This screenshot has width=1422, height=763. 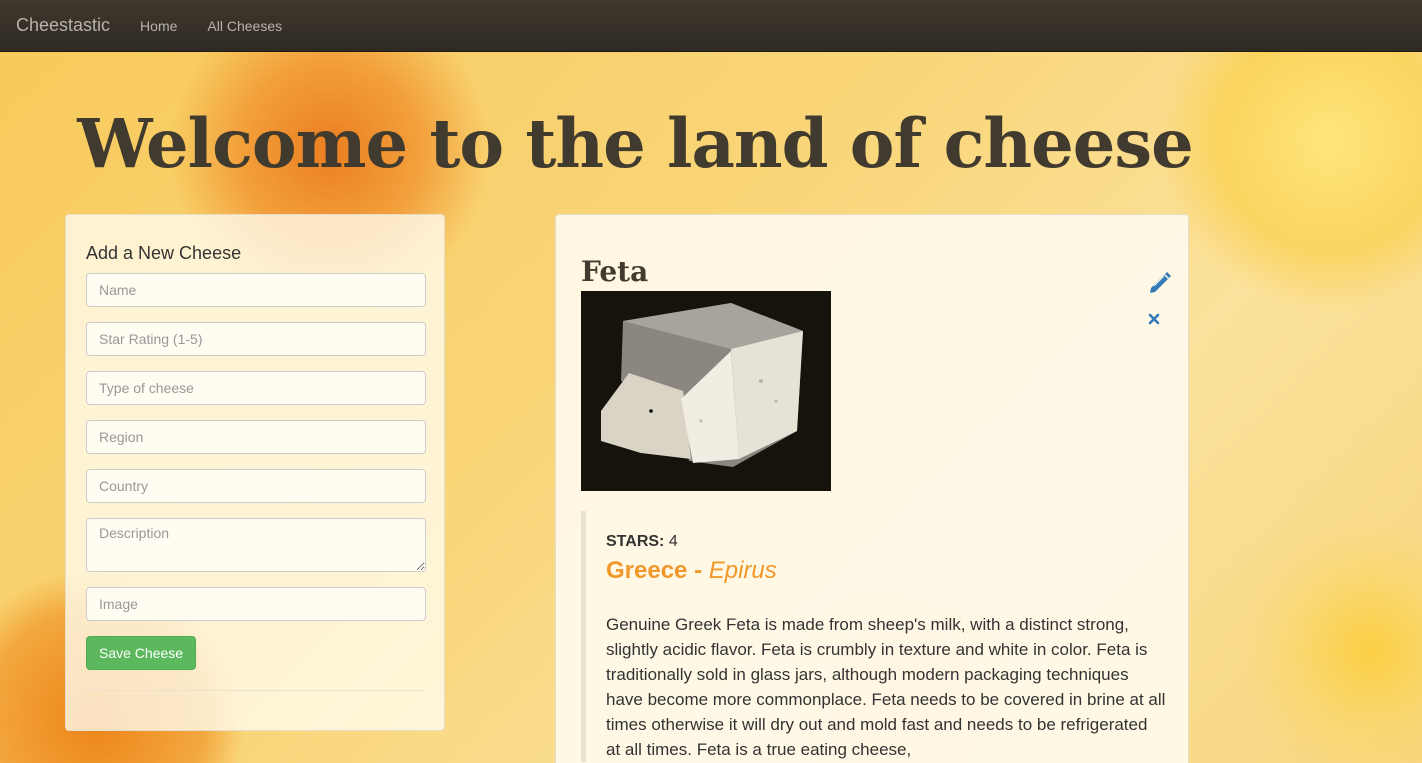 What do you see at coordinates (141, 653) in the screenshot?
I see `save-cheese-button: Save Cheese` at bounding box center [141, 653].